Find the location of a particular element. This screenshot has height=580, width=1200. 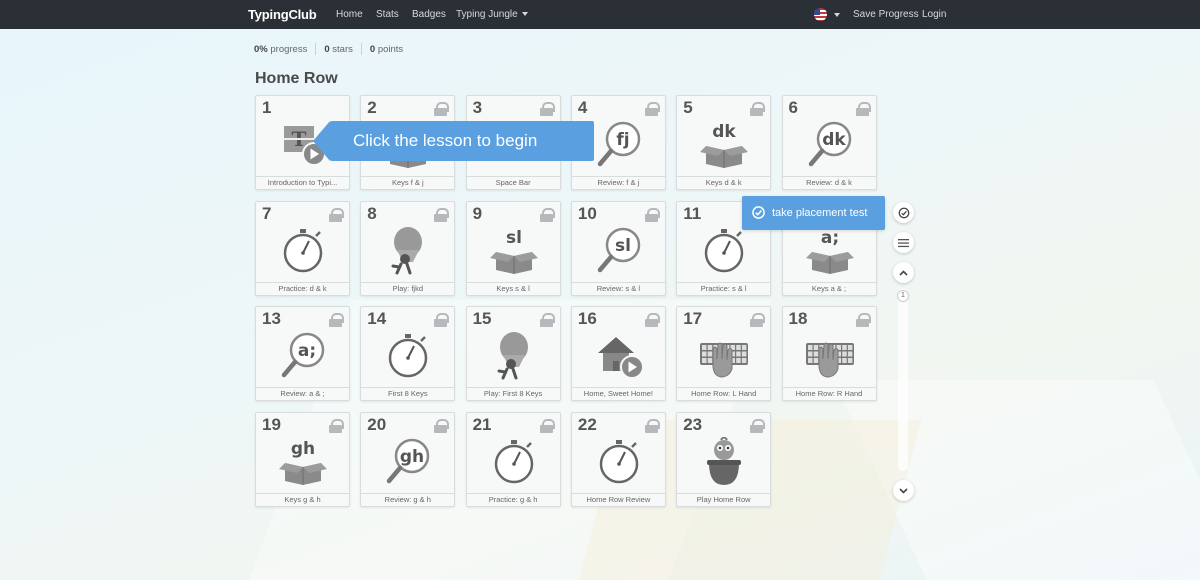

keys-box-icon: gh is located at coordinates (303, 462).